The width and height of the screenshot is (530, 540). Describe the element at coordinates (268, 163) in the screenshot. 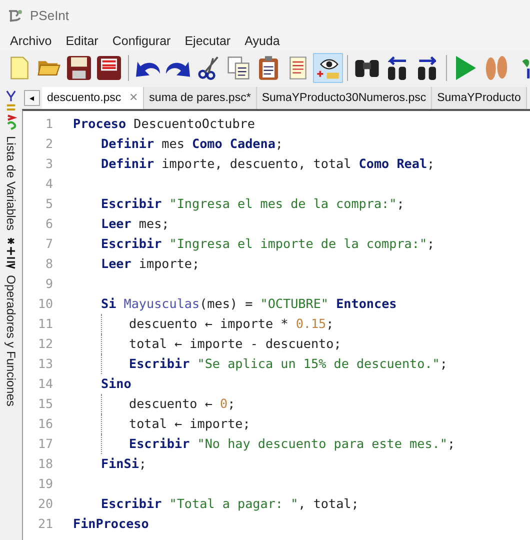

I see `code-line: Definir importe, descuento, total Como Real;` at that location.